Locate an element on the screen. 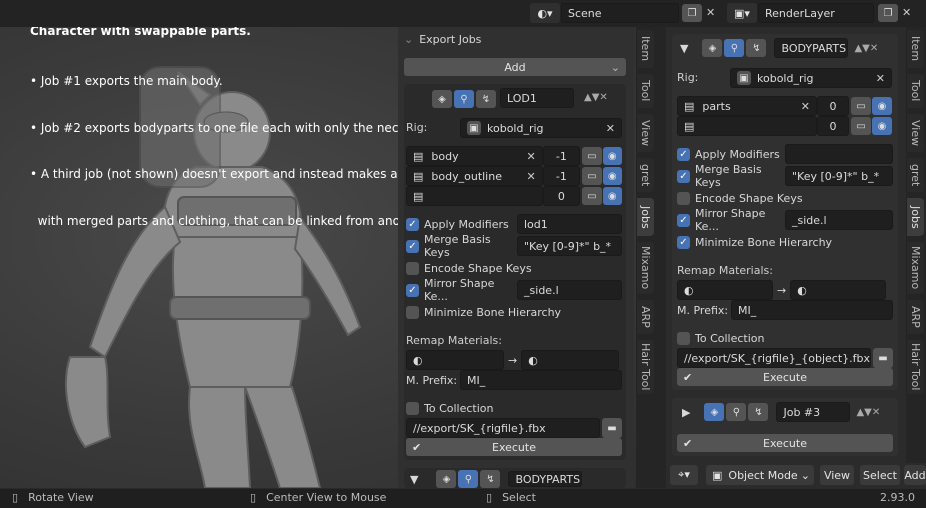 The image size is (926, 508). tab-jobs: Jobs is located at coordinates (915, 217).